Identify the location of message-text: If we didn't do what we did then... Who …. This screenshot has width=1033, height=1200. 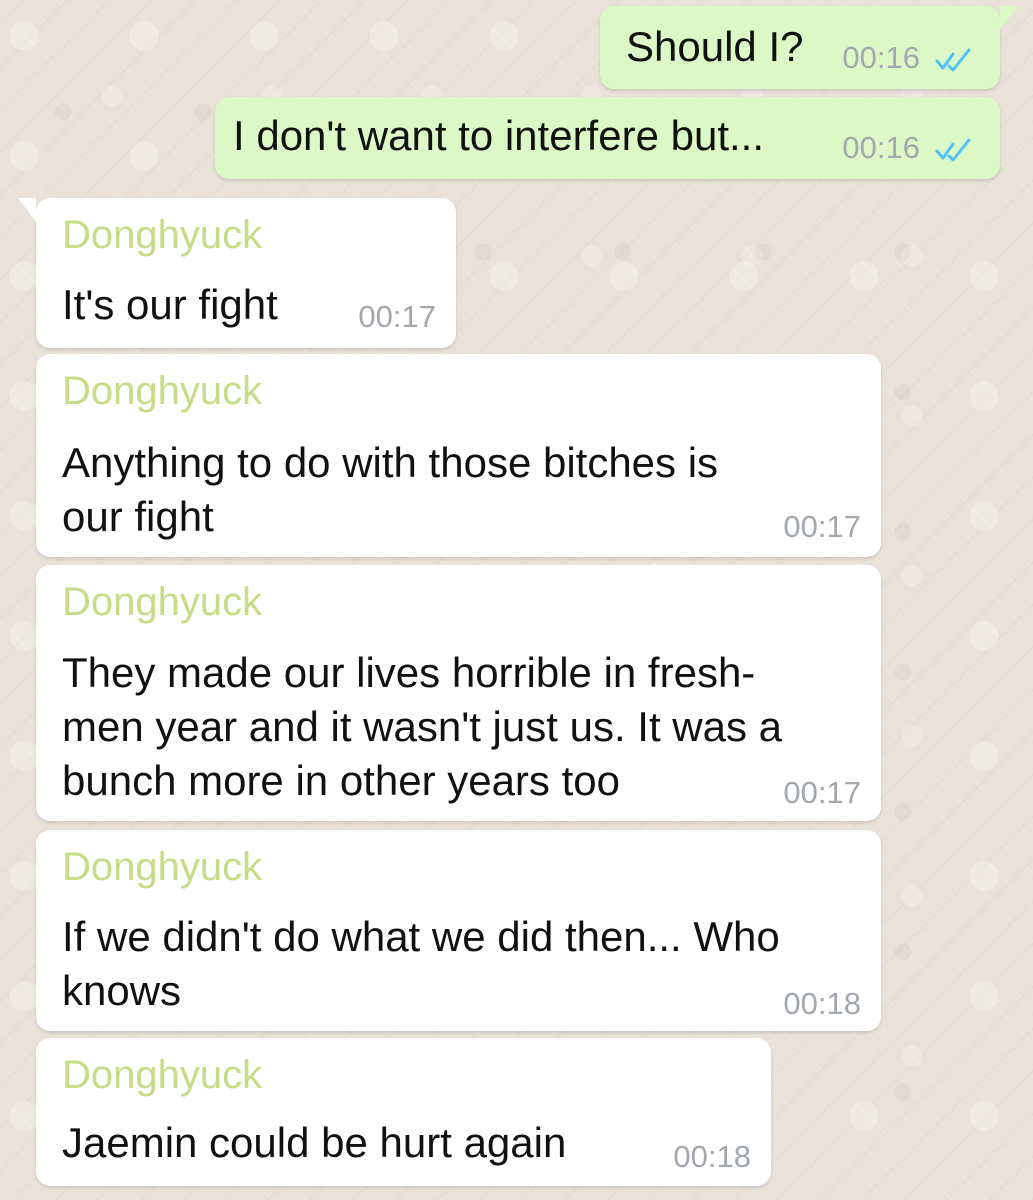
(421, 963).